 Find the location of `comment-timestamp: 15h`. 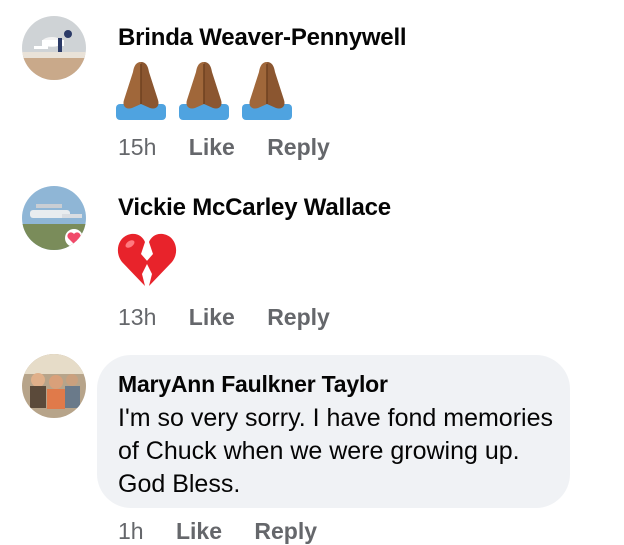

comment-timestamp: 15h is located at coordinates (137, 147).